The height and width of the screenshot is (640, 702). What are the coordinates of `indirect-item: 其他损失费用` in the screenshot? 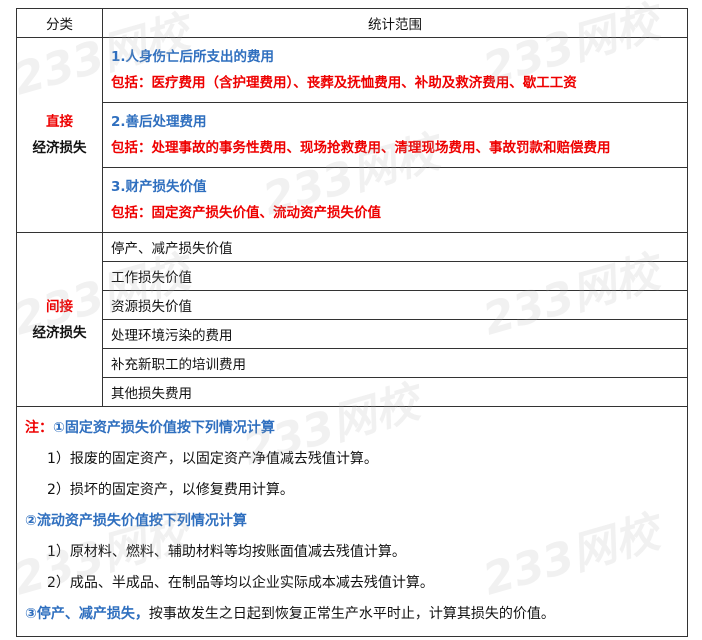 It's located at (395, 392).